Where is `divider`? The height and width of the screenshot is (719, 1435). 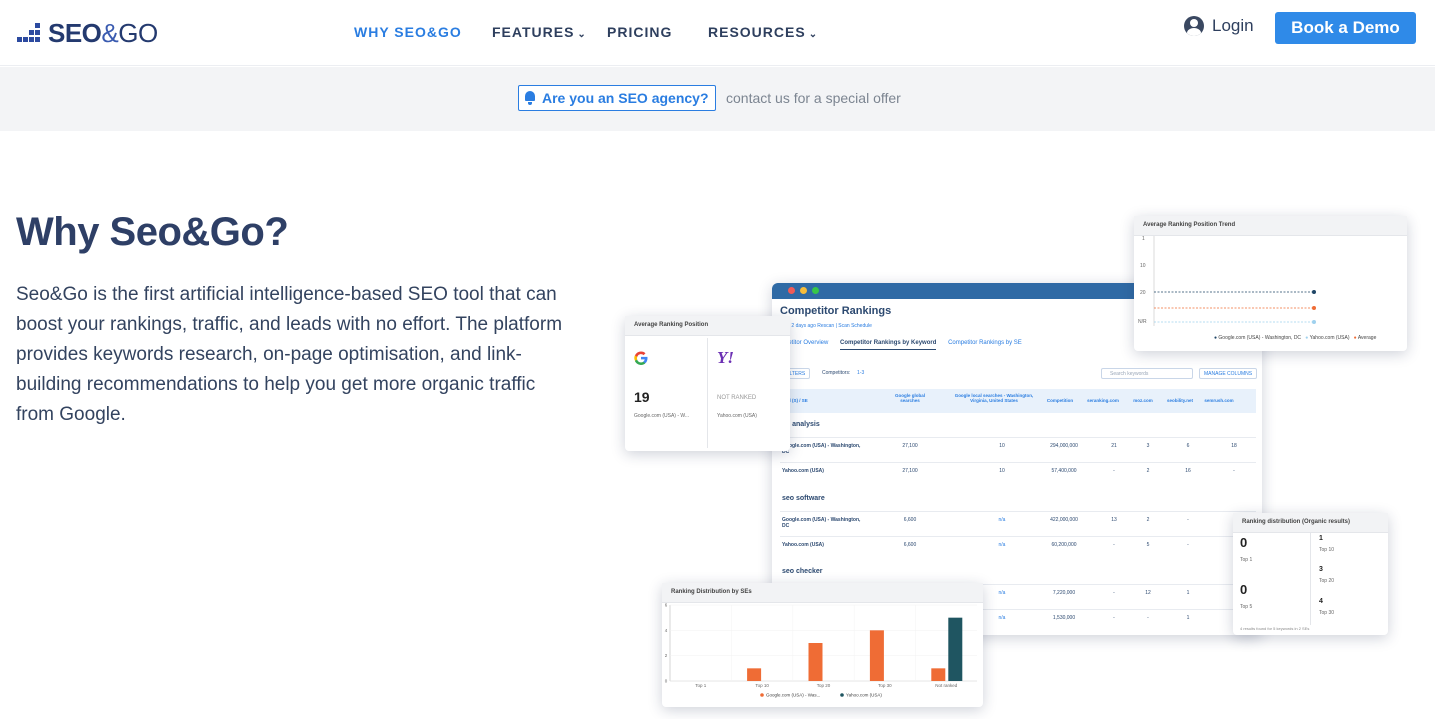
divider is located at coordinates (1310, 579).